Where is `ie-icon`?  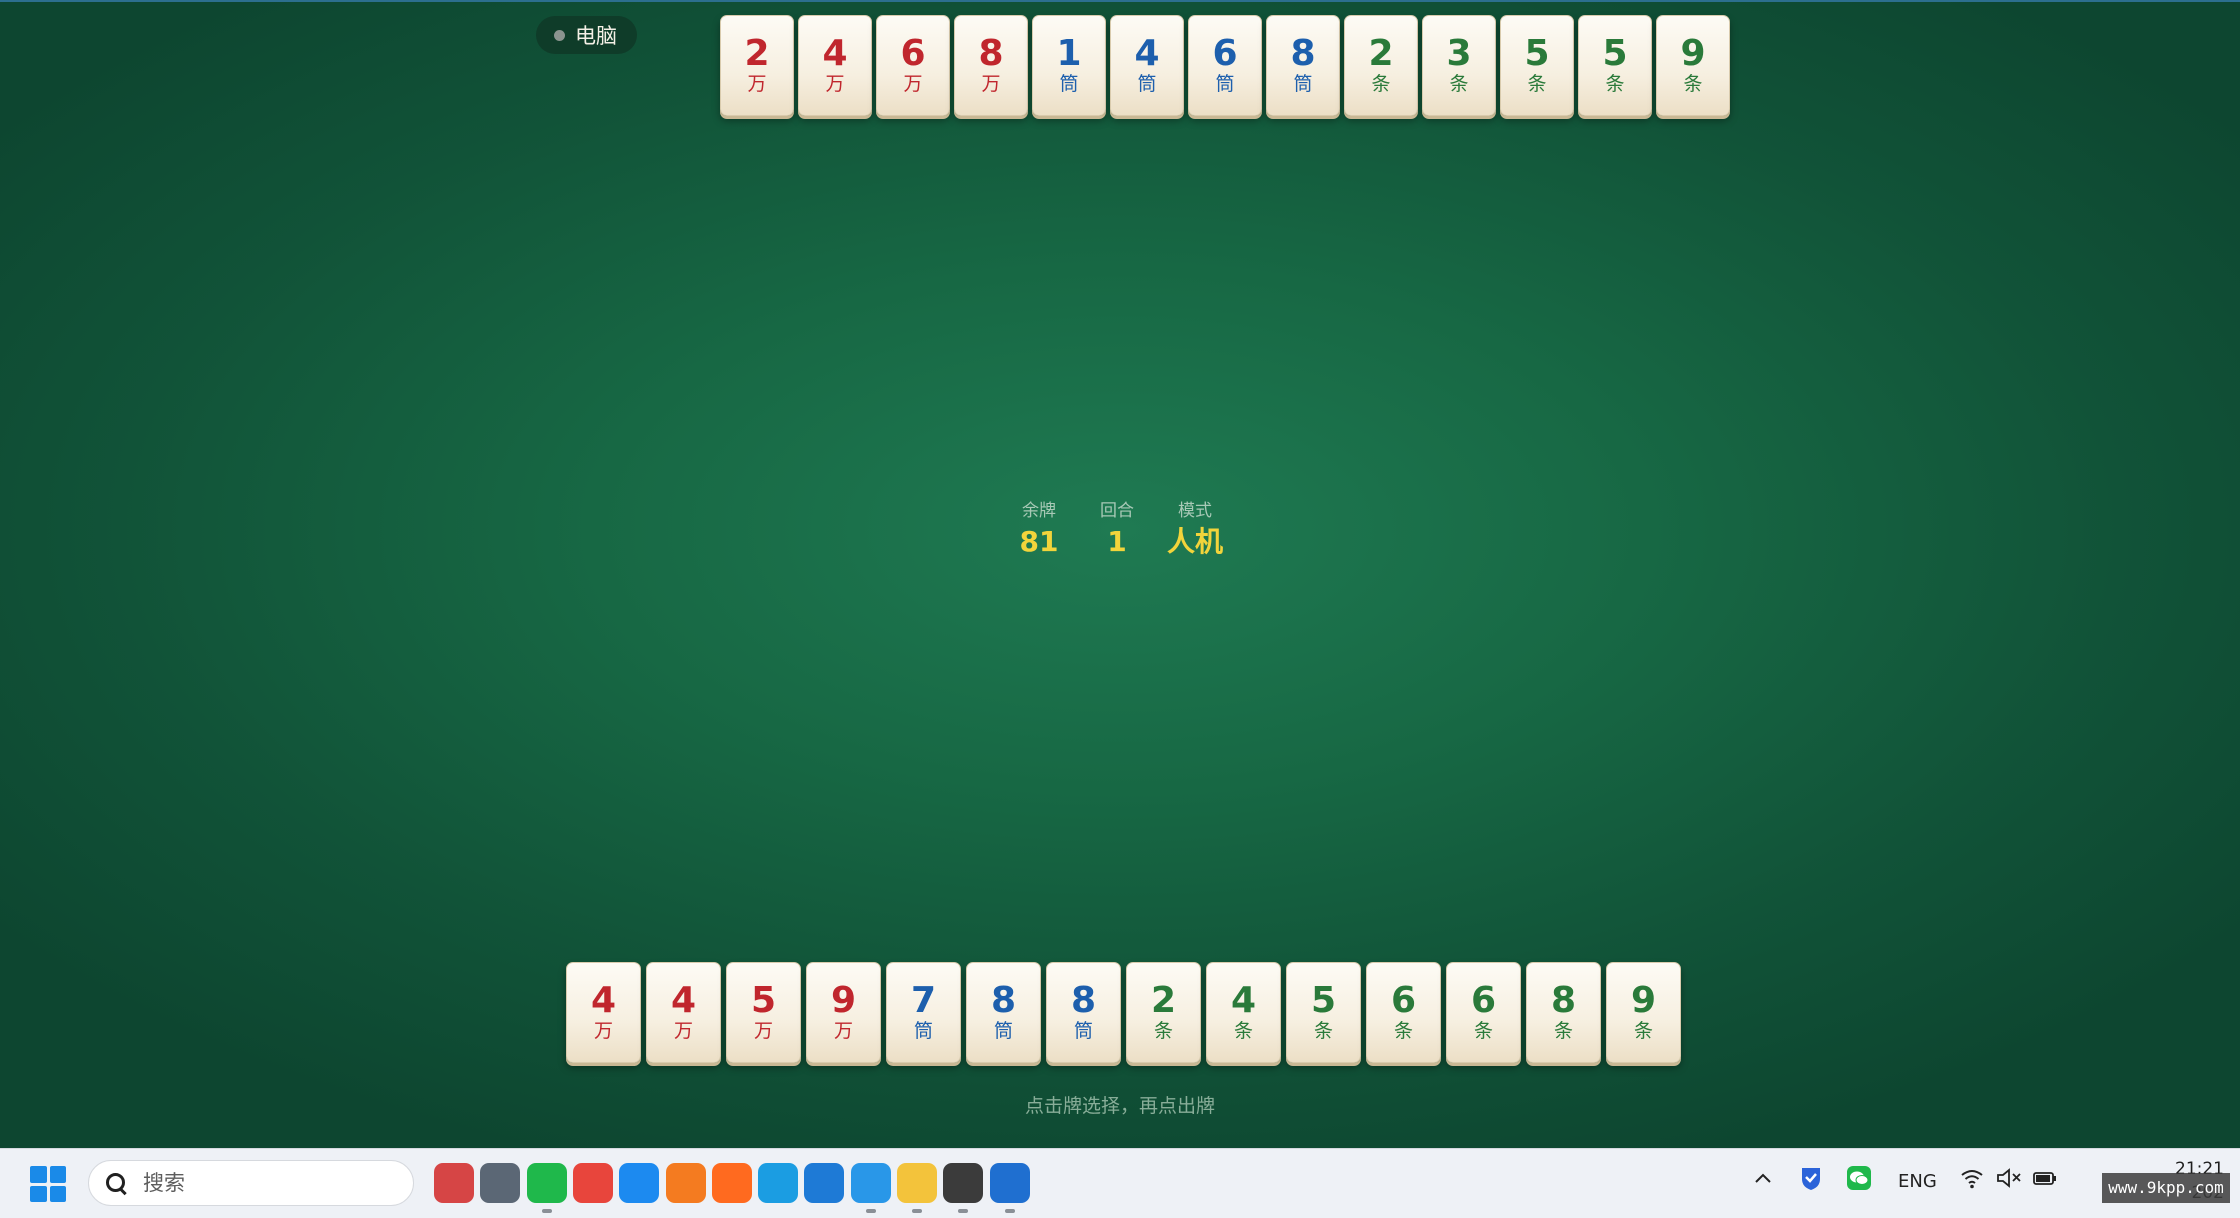
ie-icon is located at coordinates (824, 1183).